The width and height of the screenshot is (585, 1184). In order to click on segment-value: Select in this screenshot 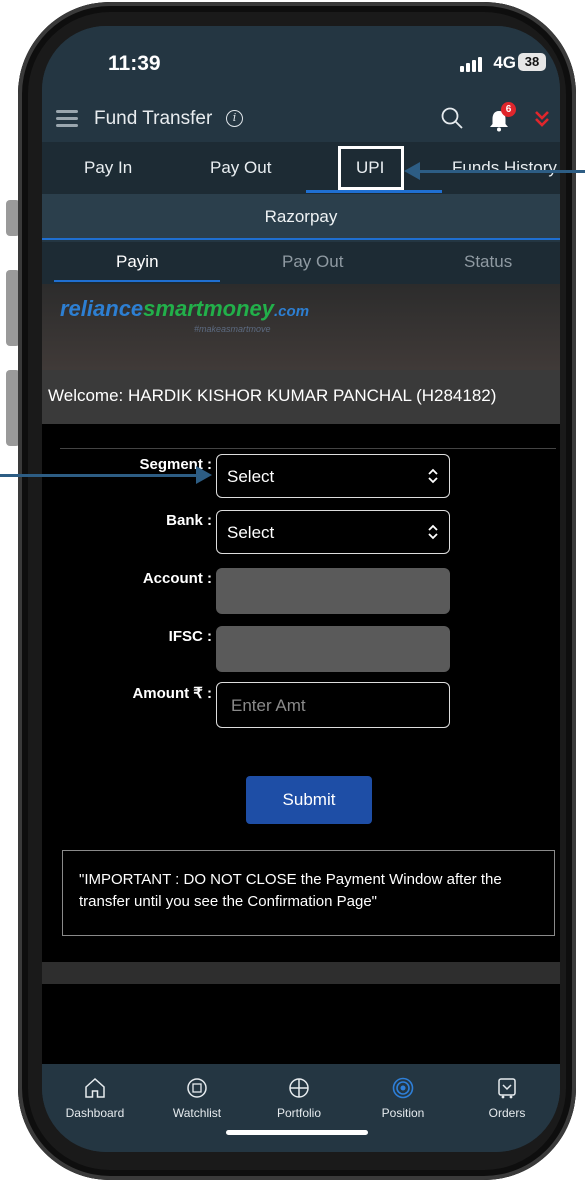, I will do `click(251, 476)`.